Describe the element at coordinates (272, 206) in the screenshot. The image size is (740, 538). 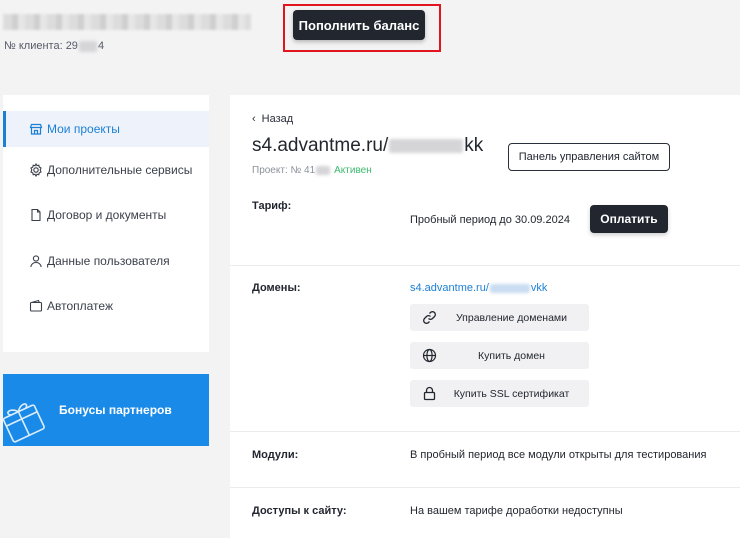
I see `tariff-label: Тариф:` at that location.